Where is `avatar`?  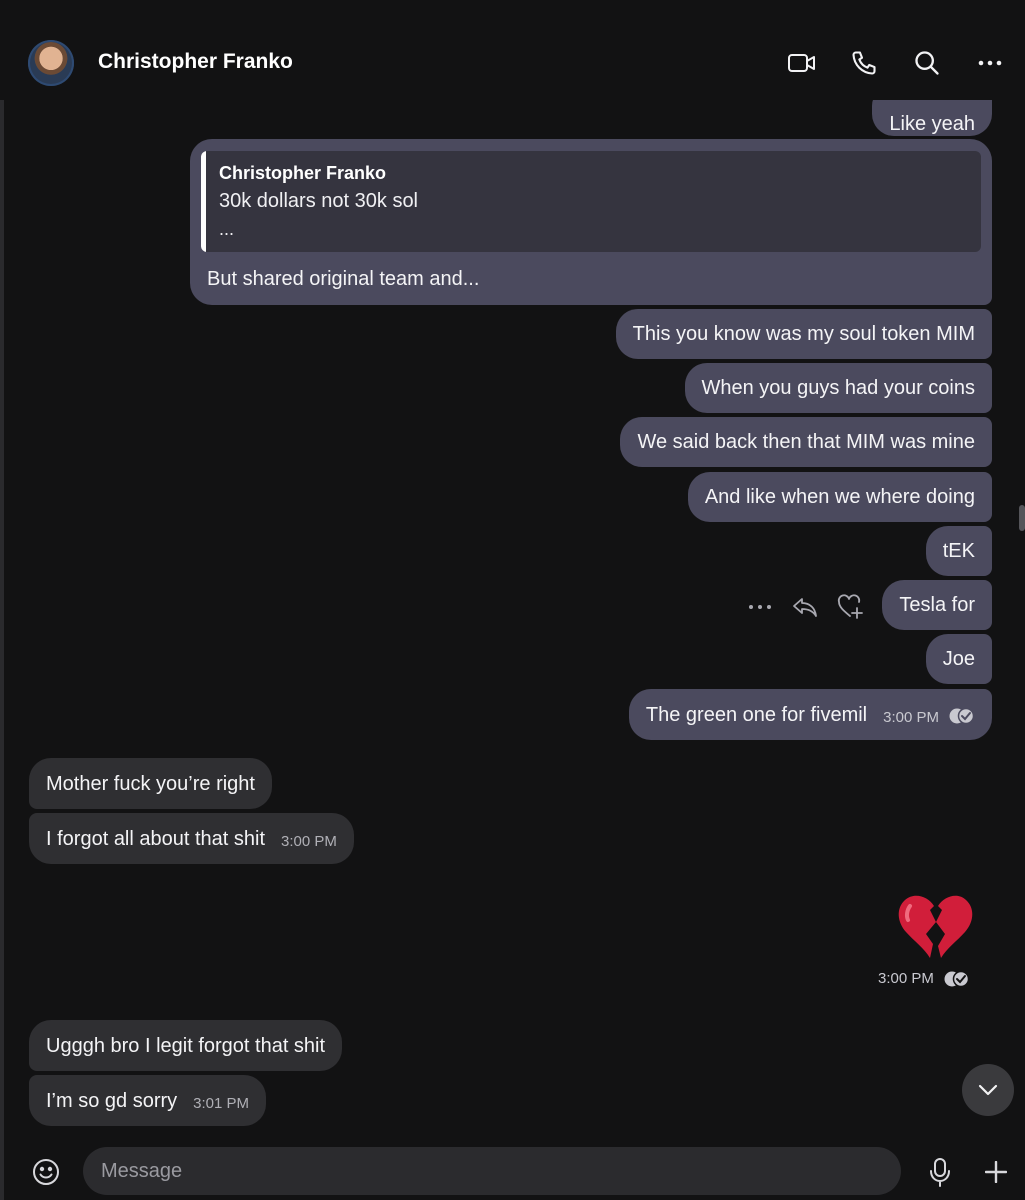
avatar is located at coordinates (51, 63).